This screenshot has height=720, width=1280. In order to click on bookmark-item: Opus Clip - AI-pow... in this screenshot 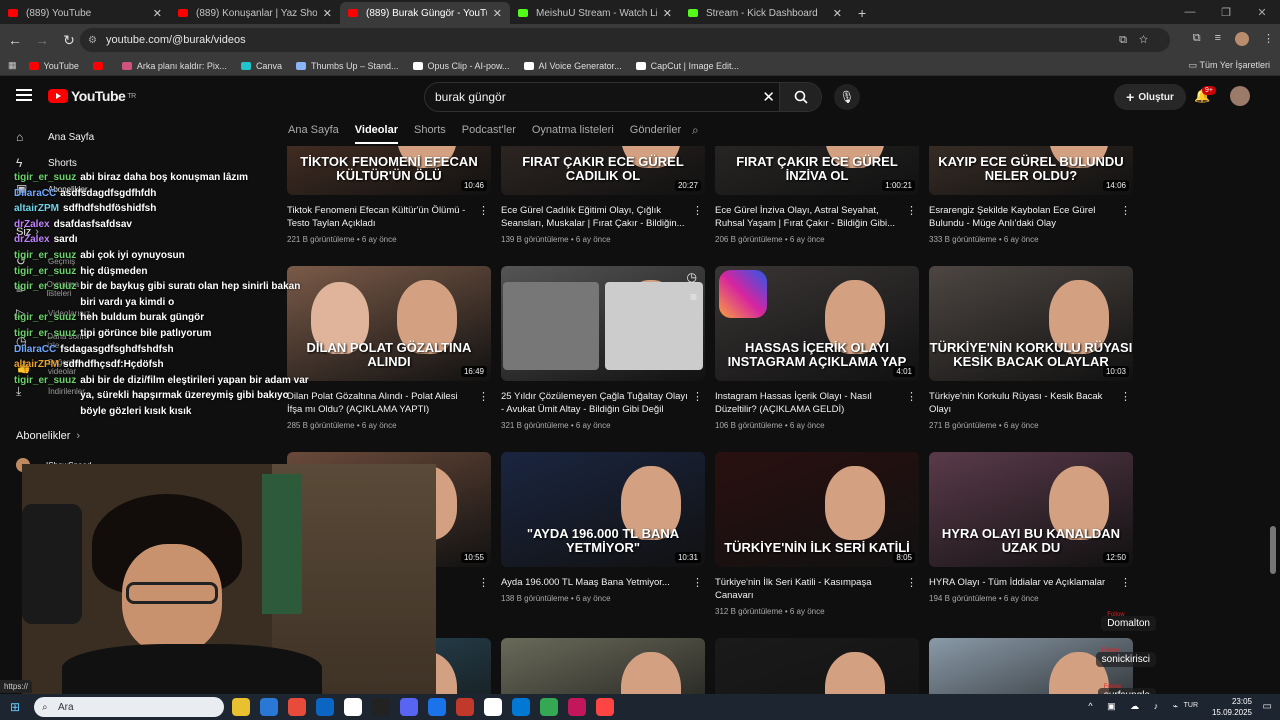, I will do `click(461, 66)`.